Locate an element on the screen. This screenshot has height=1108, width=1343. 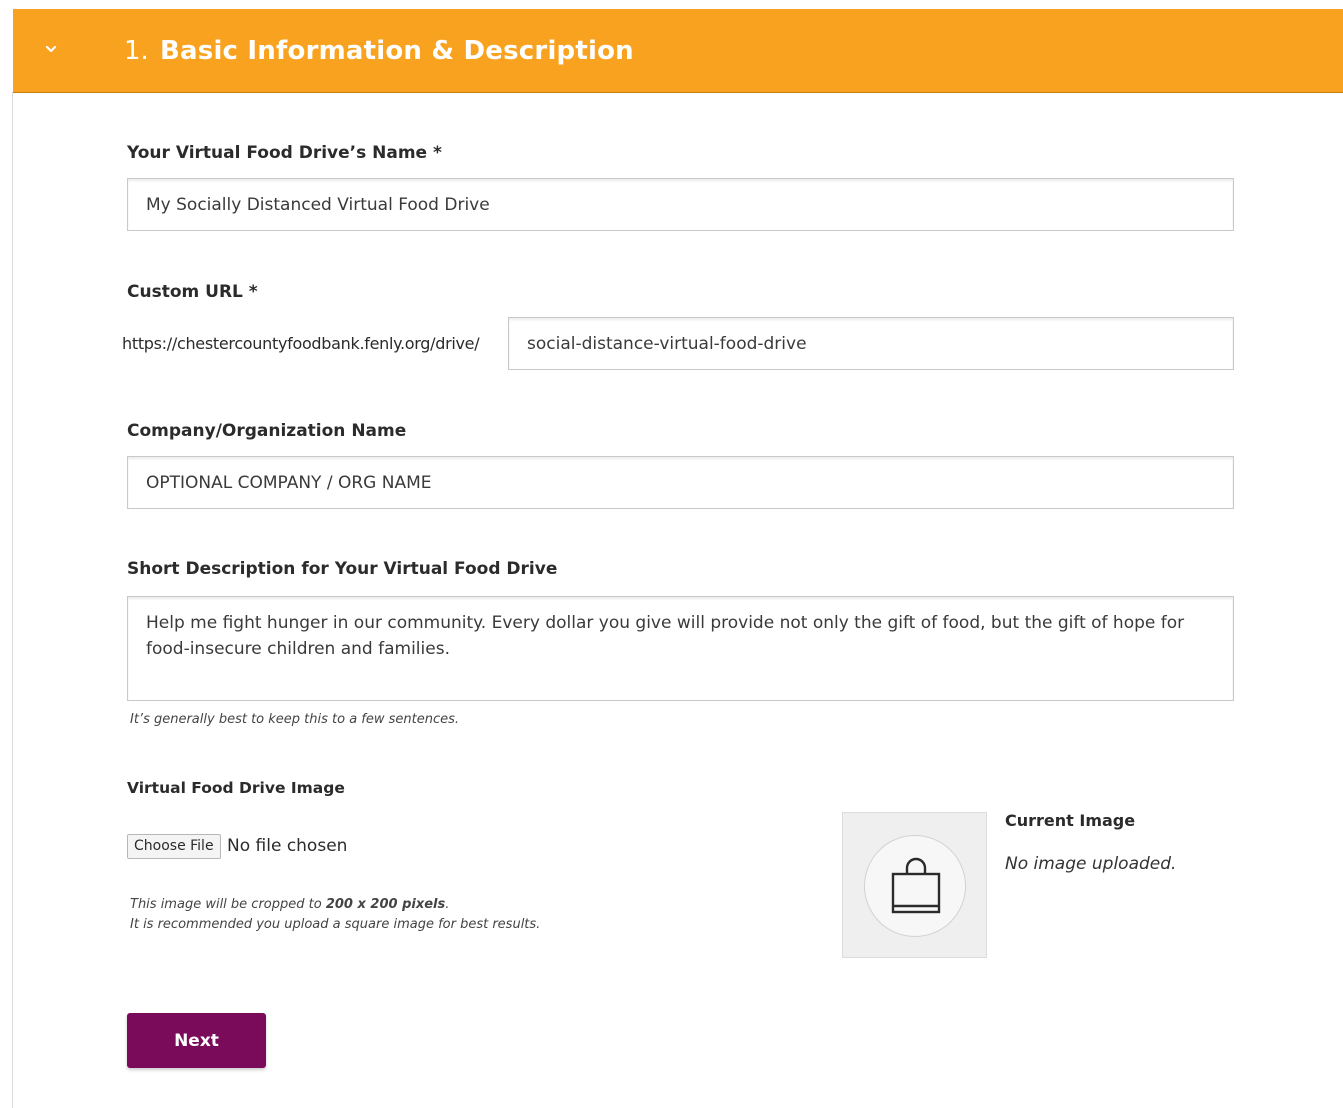
current-image-preview is located at coordinates (914, 885).